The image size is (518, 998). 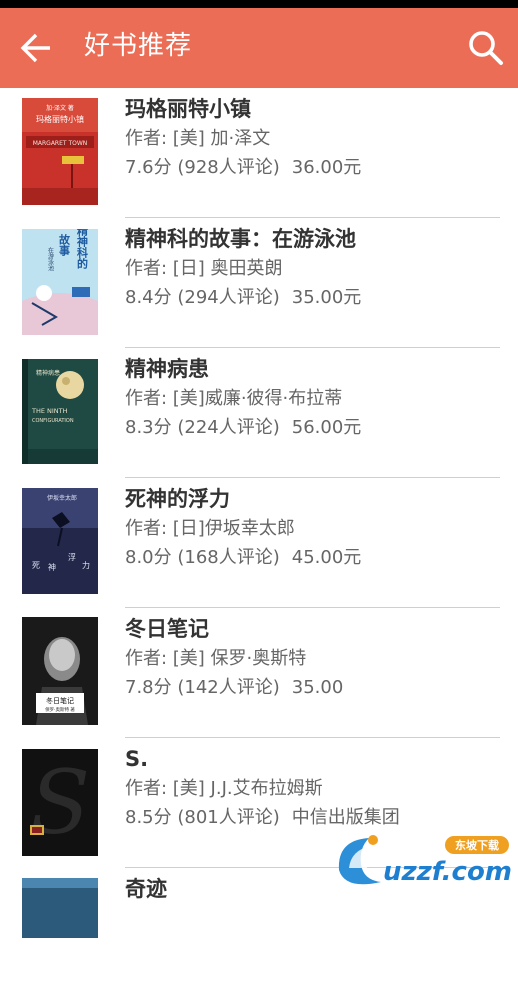 What do you see at coordinates (202, 817) in the screenshot?
I see `book-rating: 8.5分 (801人评论)` at bounding box center [202, 817].